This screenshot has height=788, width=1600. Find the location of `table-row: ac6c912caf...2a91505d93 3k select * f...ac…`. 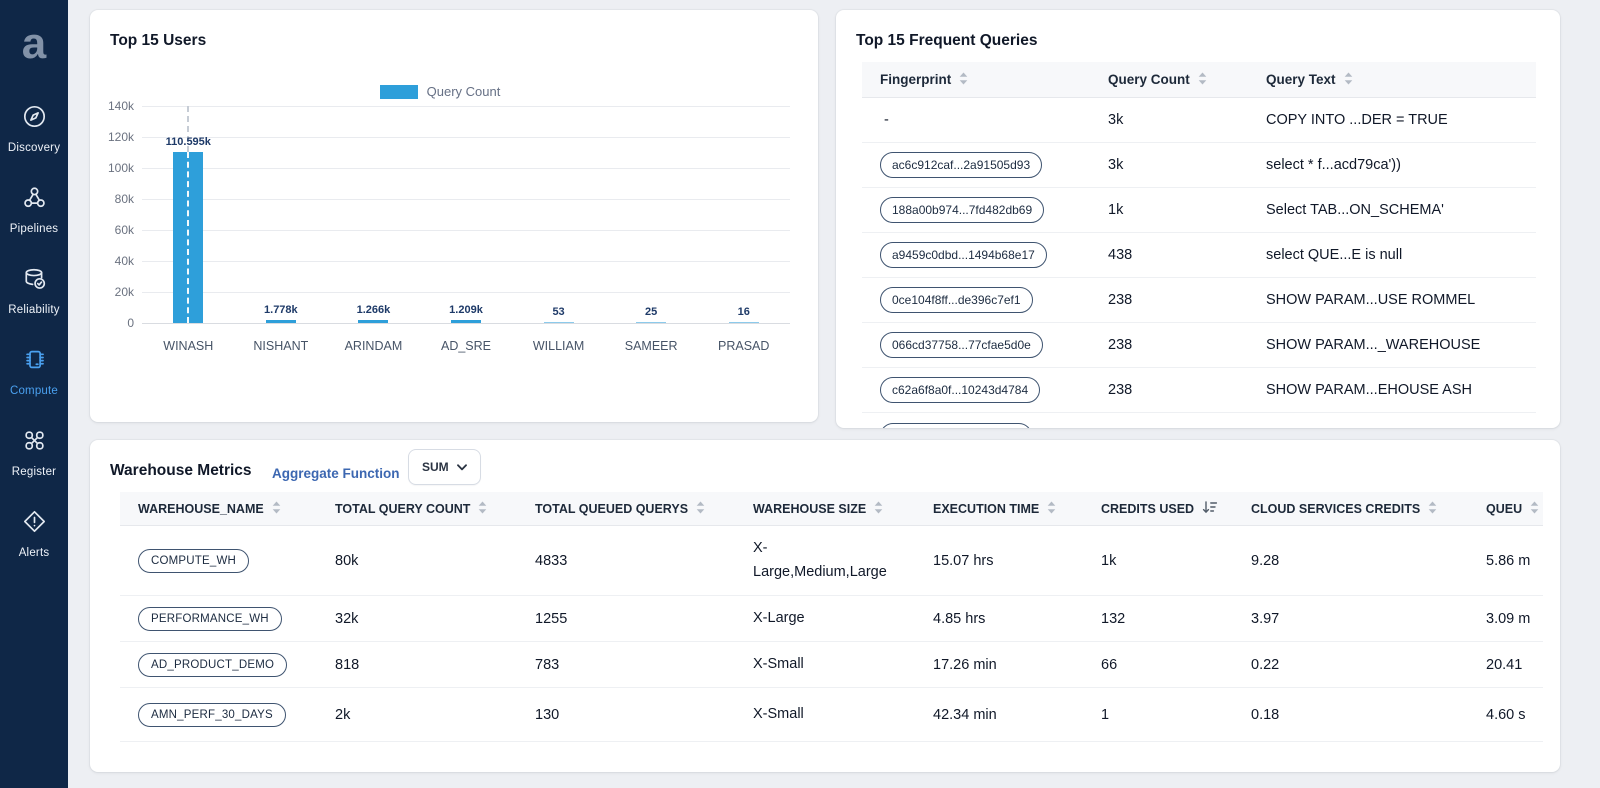

table-row: ac6c912caf...2a91505d93 3k select * f...ac… is located at coordinates (1199, 165).